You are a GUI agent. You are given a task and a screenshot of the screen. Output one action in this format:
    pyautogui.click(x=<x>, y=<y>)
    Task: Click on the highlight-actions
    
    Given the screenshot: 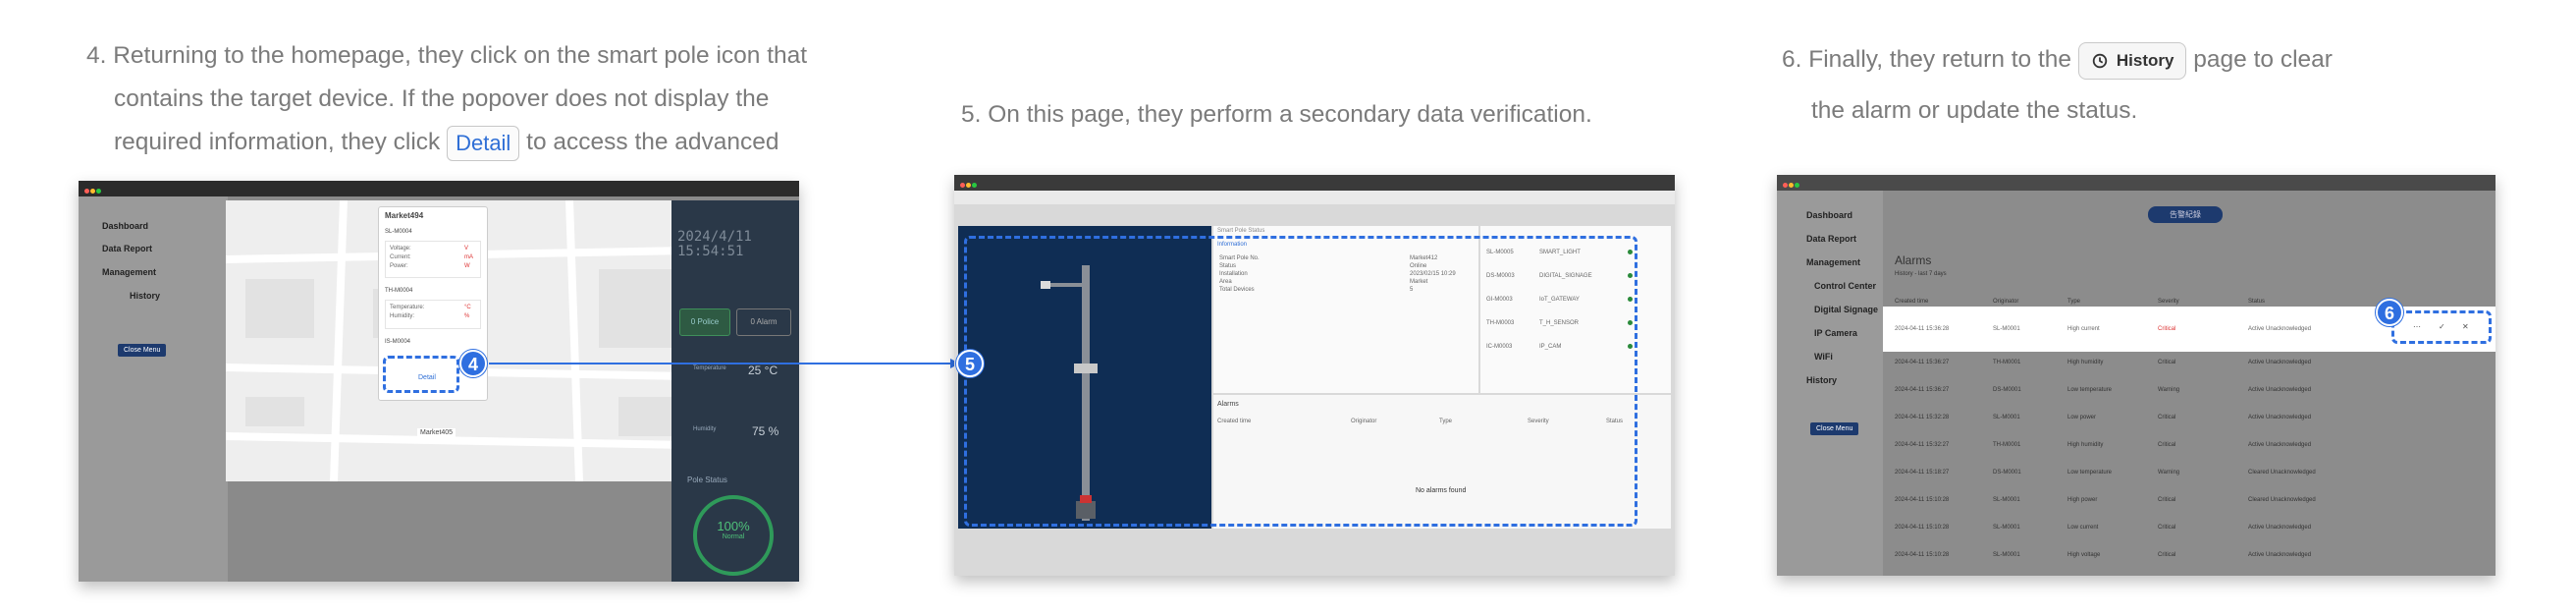 What is the action you would take?
    pyautogui.click(x=2441, y=327)
    